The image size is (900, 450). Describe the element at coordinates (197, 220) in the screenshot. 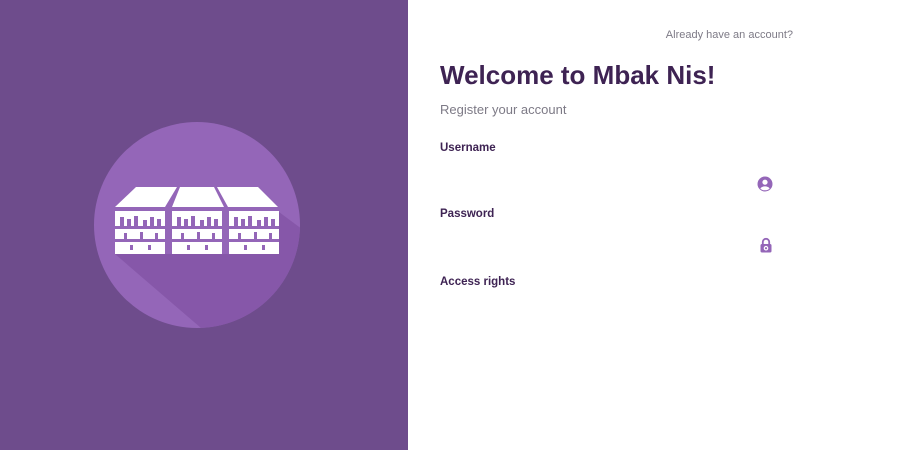

I see `building-icon` at that location.